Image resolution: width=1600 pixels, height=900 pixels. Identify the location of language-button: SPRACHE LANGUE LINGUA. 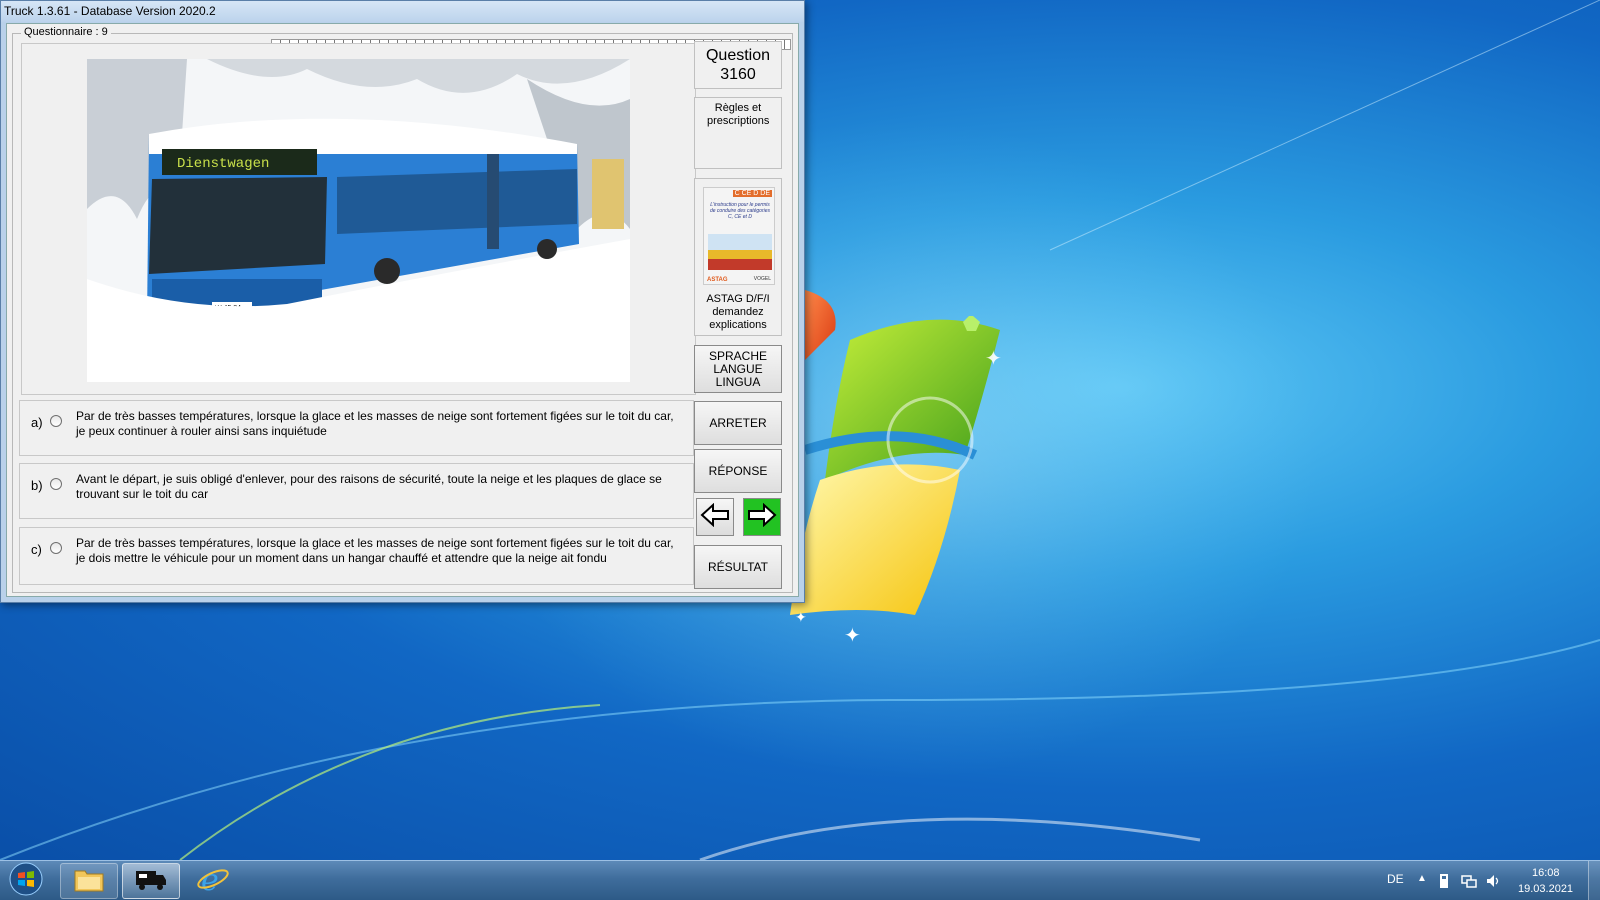
(738, 369).